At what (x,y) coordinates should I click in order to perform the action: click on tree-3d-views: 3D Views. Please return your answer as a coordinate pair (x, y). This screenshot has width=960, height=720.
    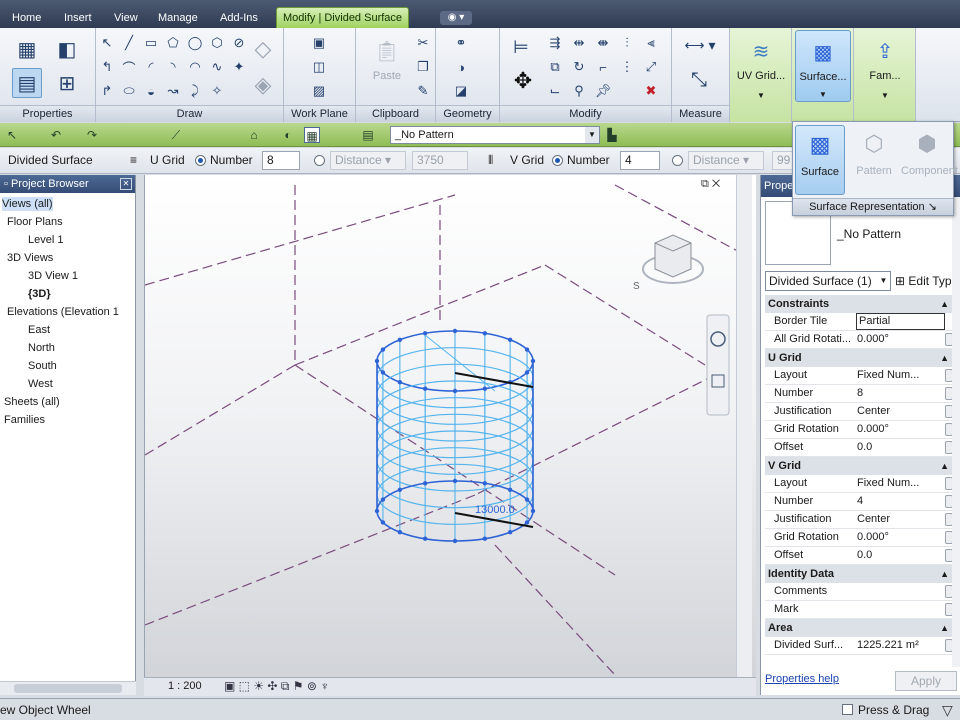
    Looking at the image, I should click on (30, 258).